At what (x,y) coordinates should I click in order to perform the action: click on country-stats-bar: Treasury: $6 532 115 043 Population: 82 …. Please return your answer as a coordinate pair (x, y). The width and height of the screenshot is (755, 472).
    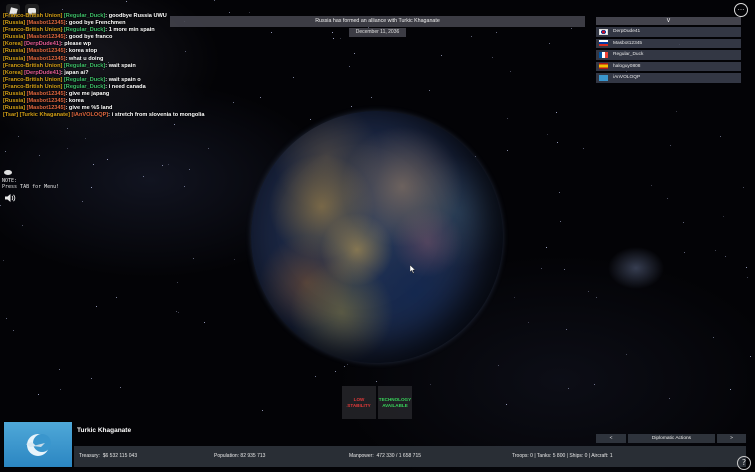
    Looking at the image, I should click on (410, 456).